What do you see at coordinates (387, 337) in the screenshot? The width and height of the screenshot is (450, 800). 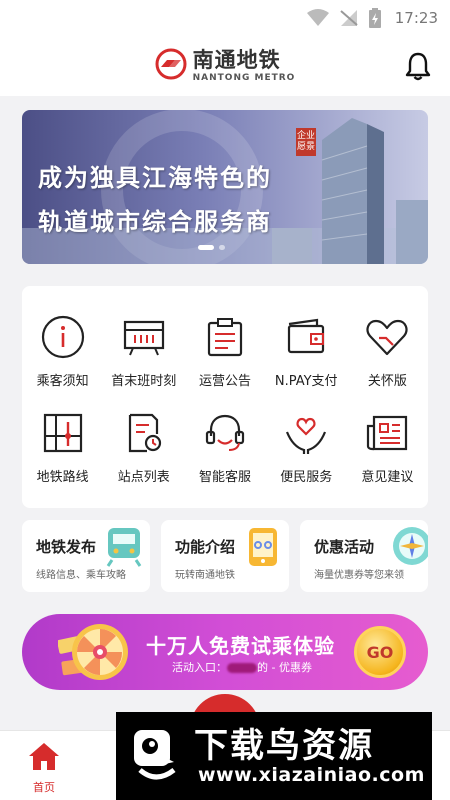 I see `heart-icon` at bounding box center [387, 337].